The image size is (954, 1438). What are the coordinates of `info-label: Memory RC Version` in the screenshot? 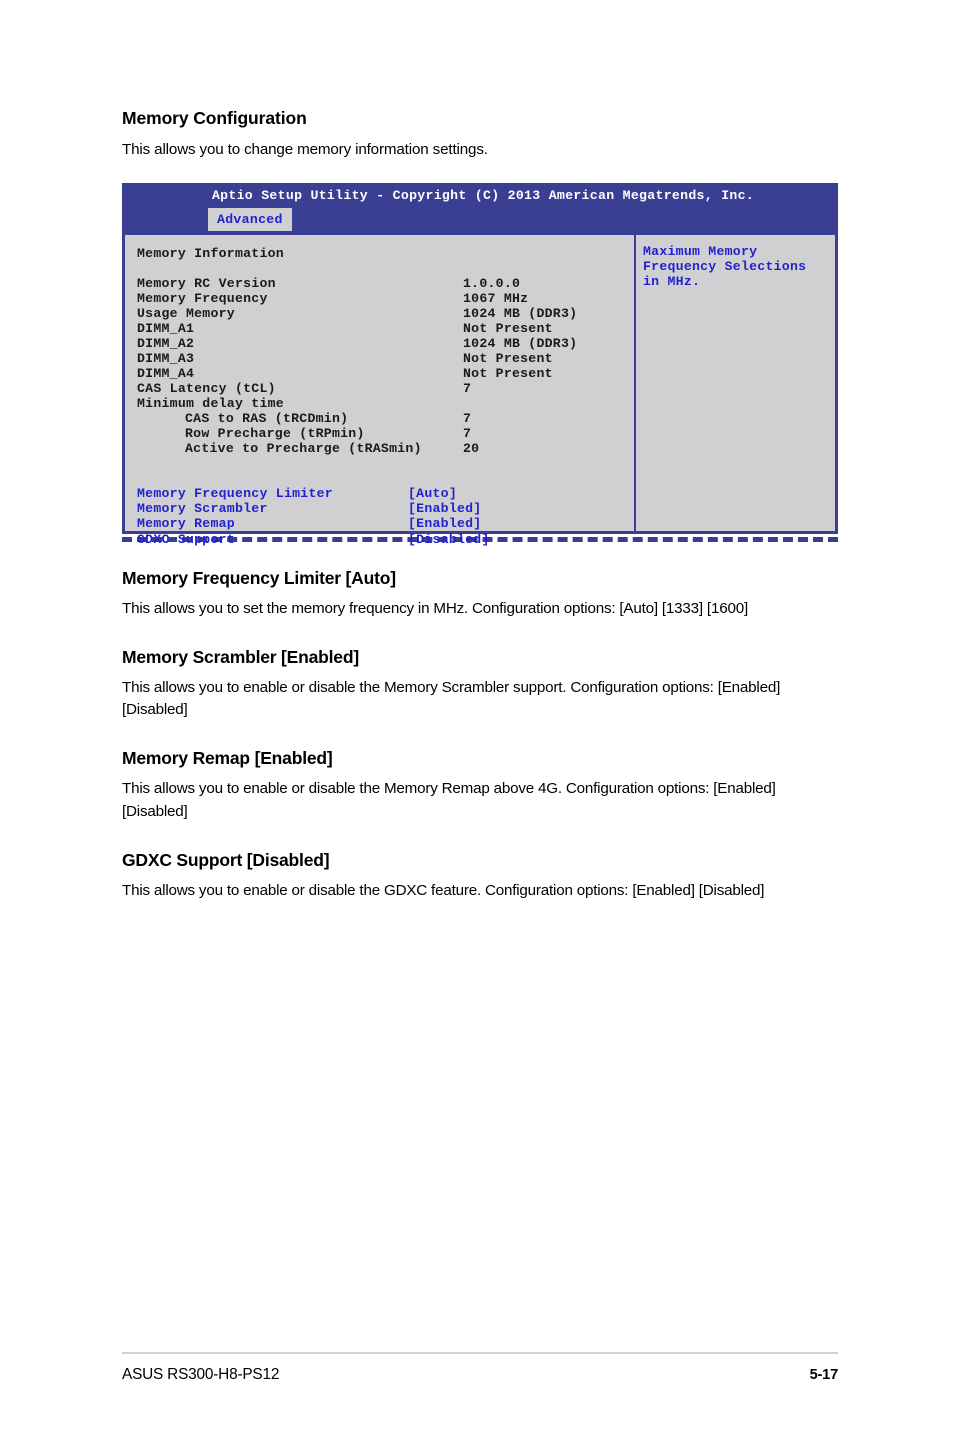 It's located at (206, 283).